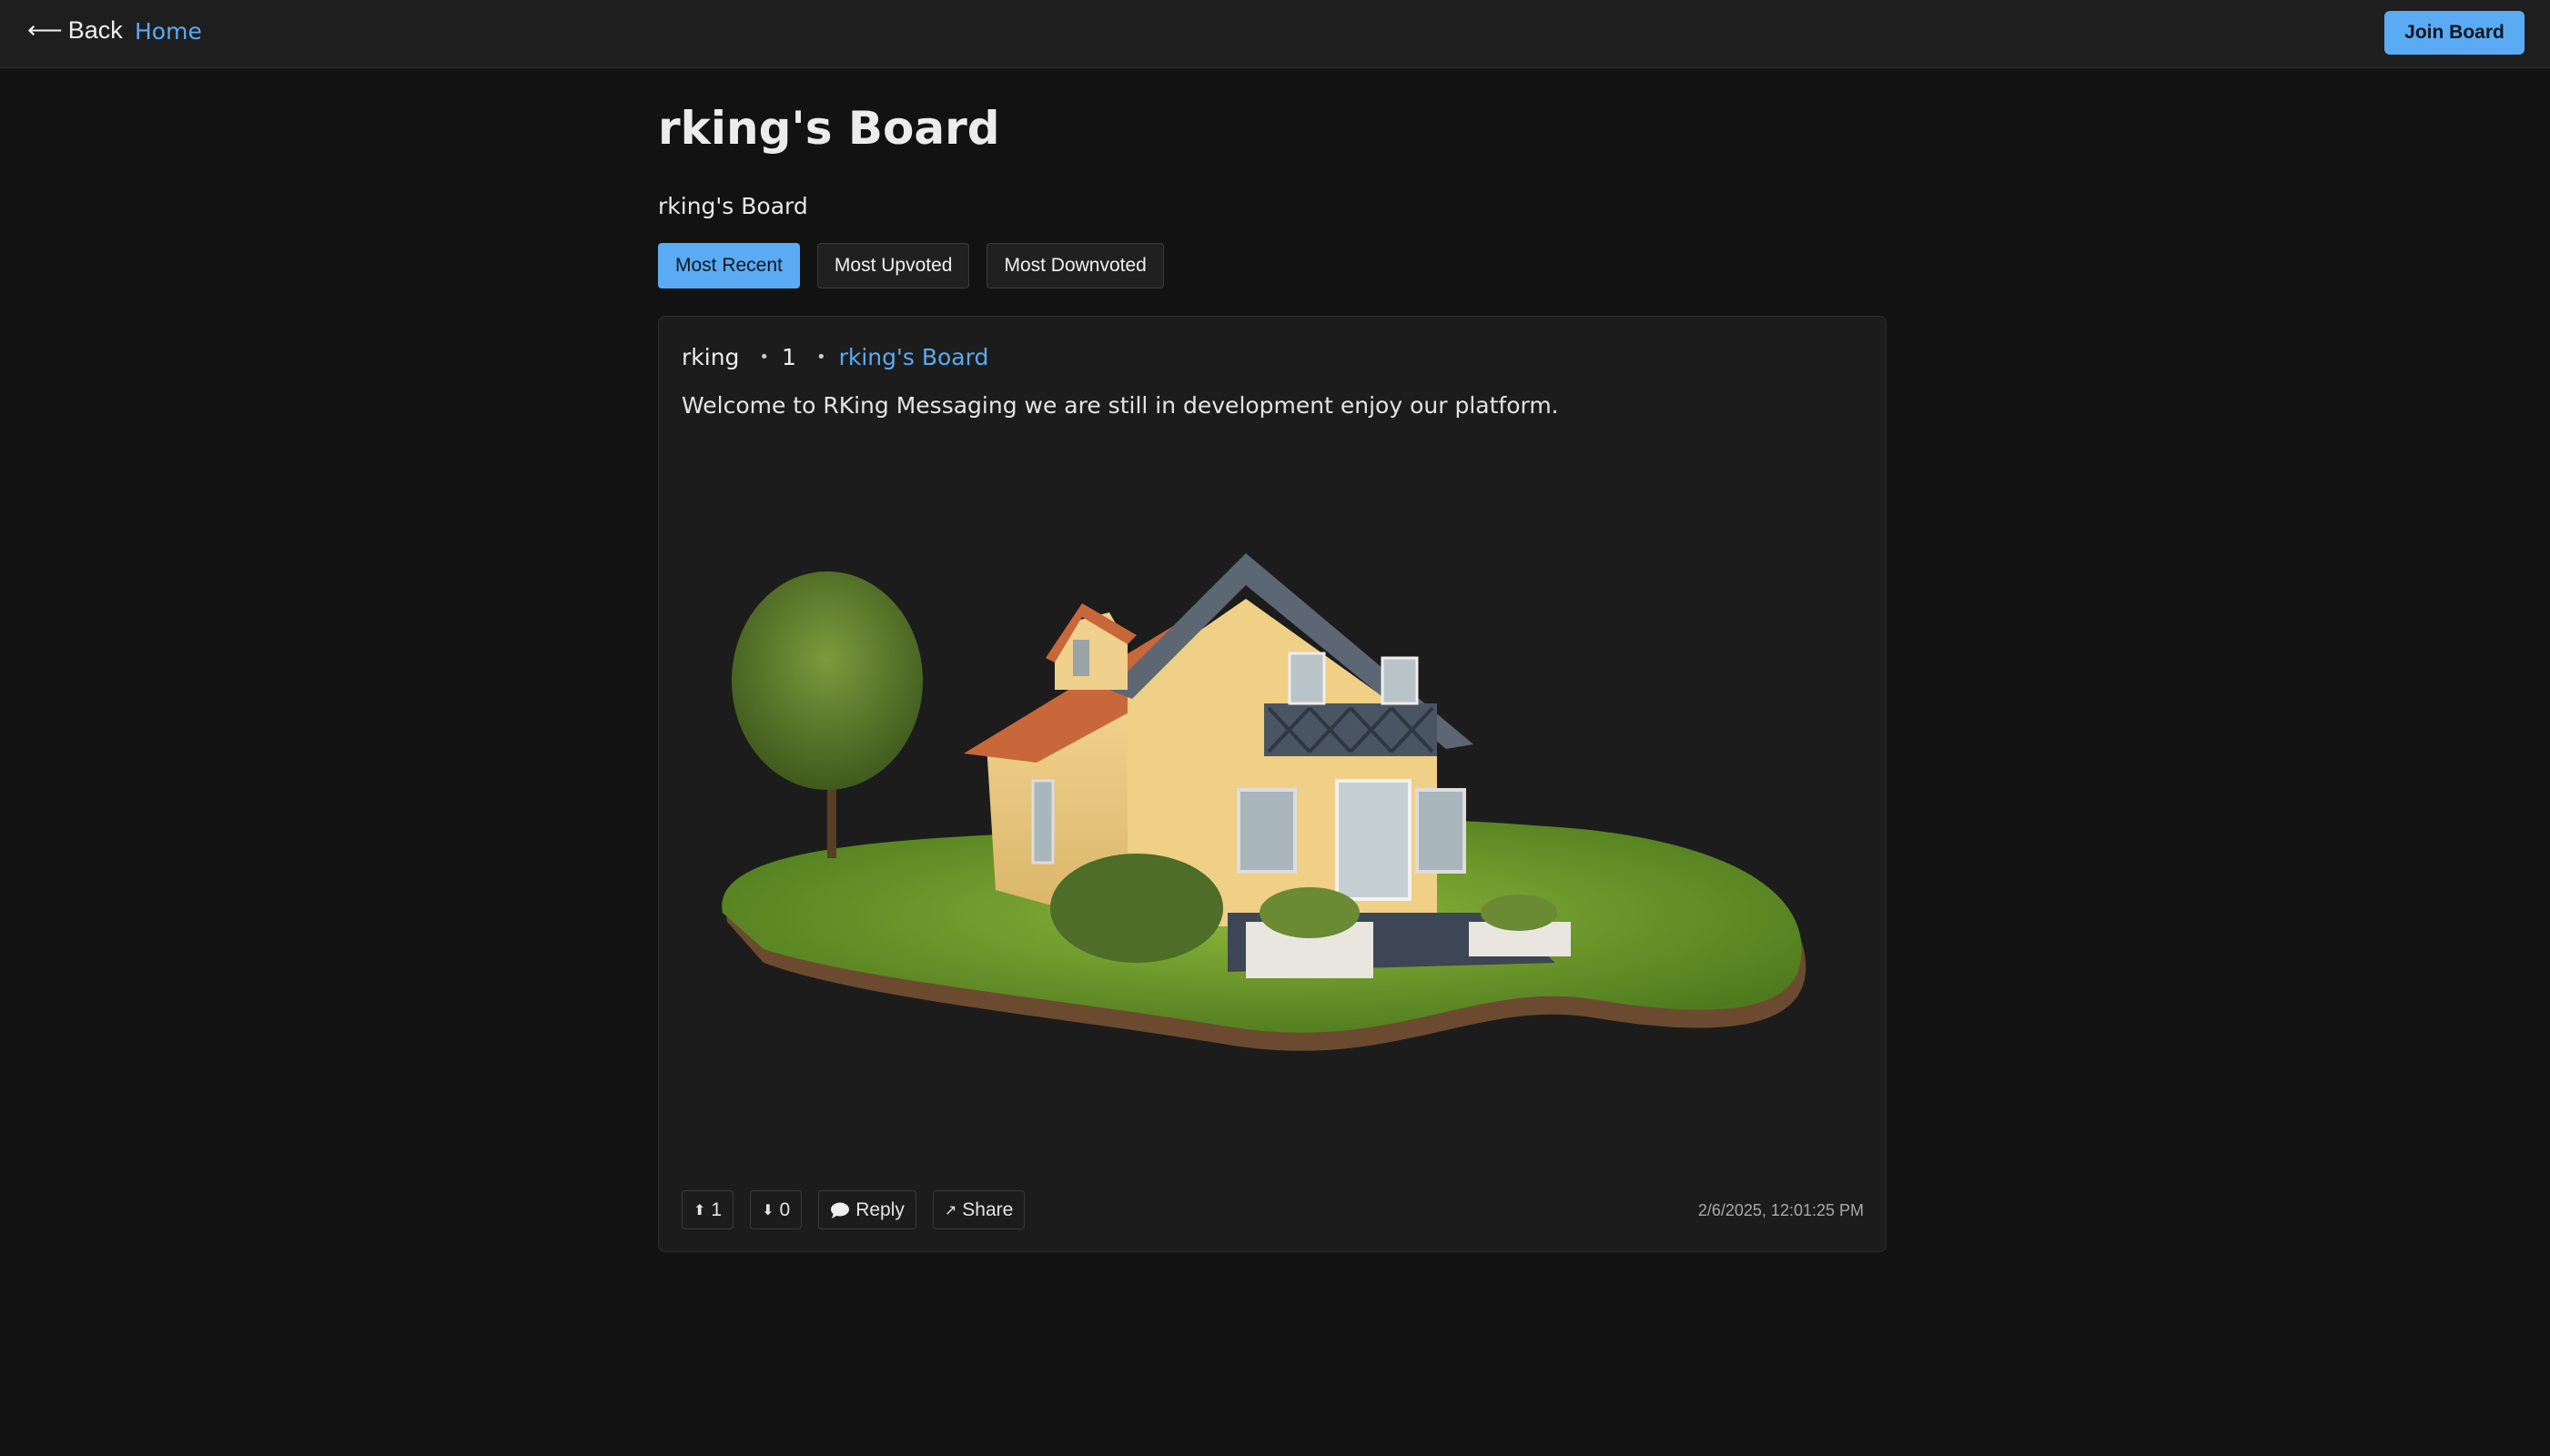 The image size is (2550, 1456). Describe the element at coordinates (776, 1209) in the screenshot. I see `downvote-button: ⬇ 0` at that location.